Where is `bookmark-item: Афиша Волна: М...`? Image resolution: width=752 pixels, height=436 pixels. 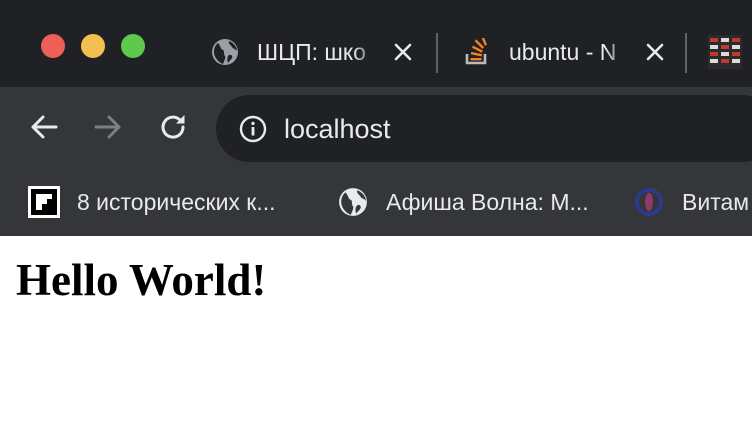
bookmark-item: Афиша Волна: М... is located at coordinates (463, 202).